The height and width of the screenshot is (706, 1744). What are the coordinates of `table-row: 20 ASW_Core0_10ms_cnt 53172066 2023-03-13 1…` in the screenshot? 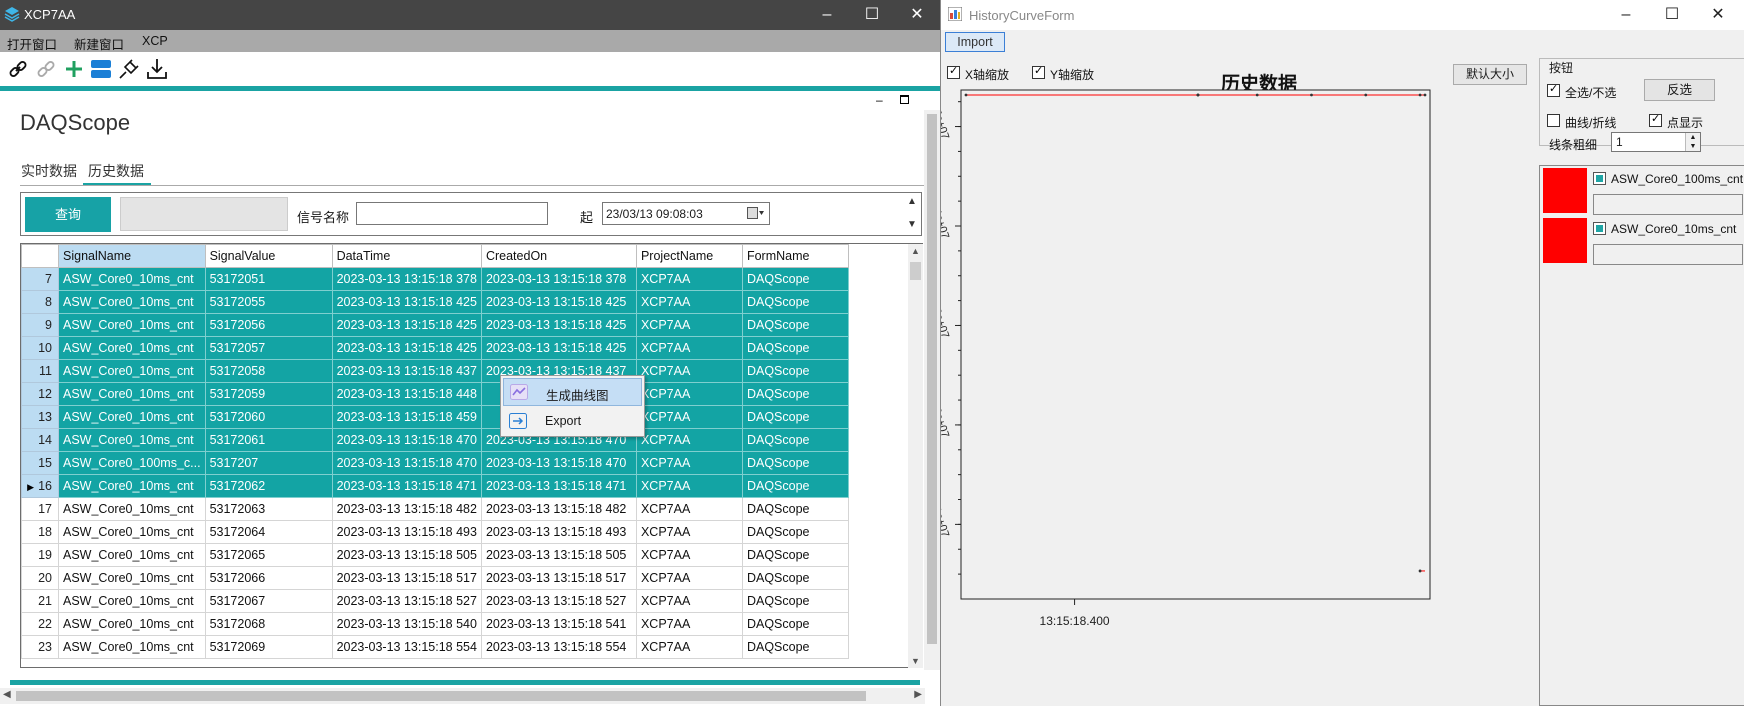 It's located at (435, 578).